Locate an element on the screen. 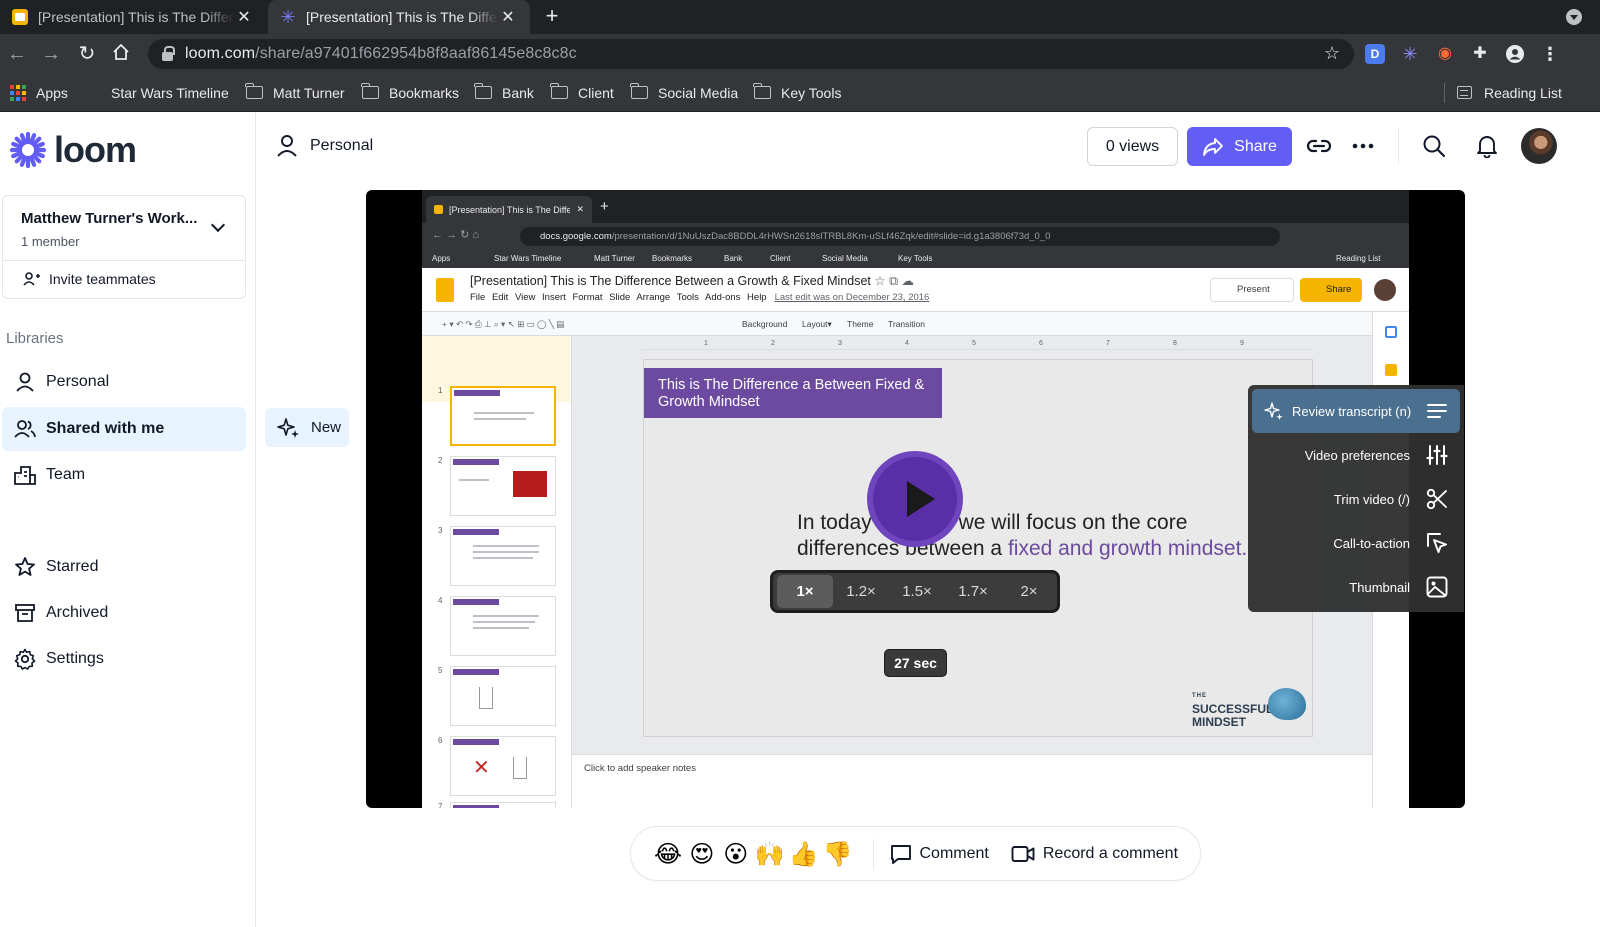  brain-icon is located at coordinates (1287, 704).